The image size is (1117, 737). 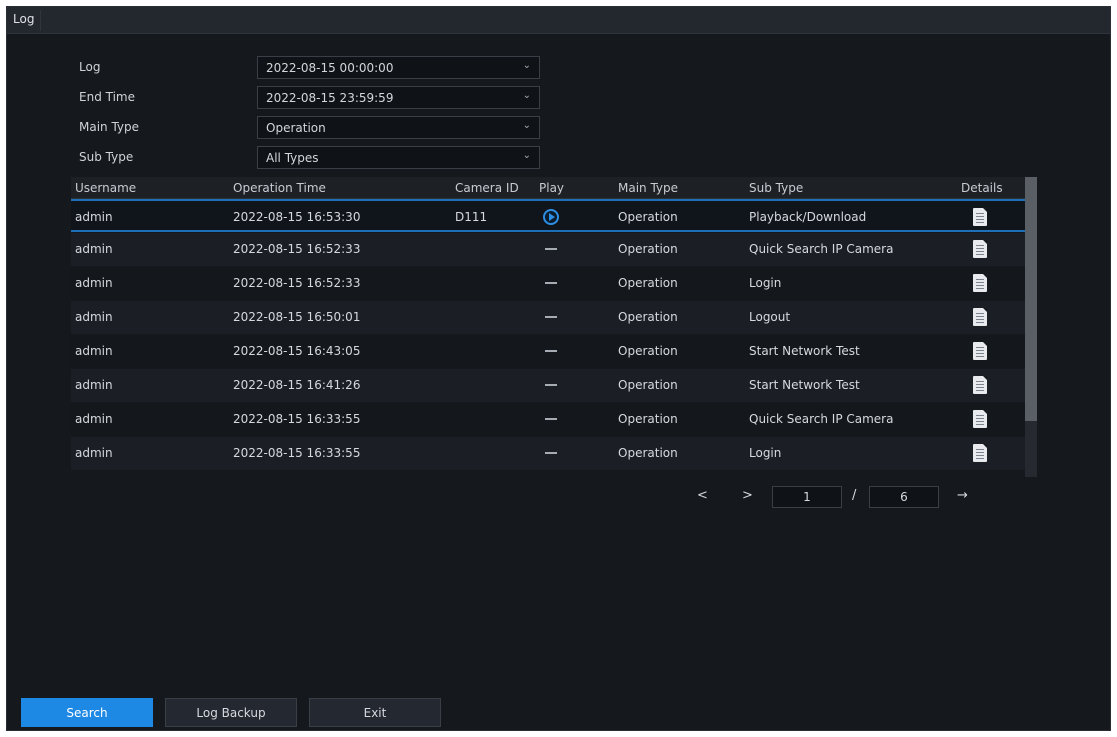 What do you see at coordinates (107, 97) in the screenshot?
I see `end-time-label: End Time` at bounding box center [107, 97].